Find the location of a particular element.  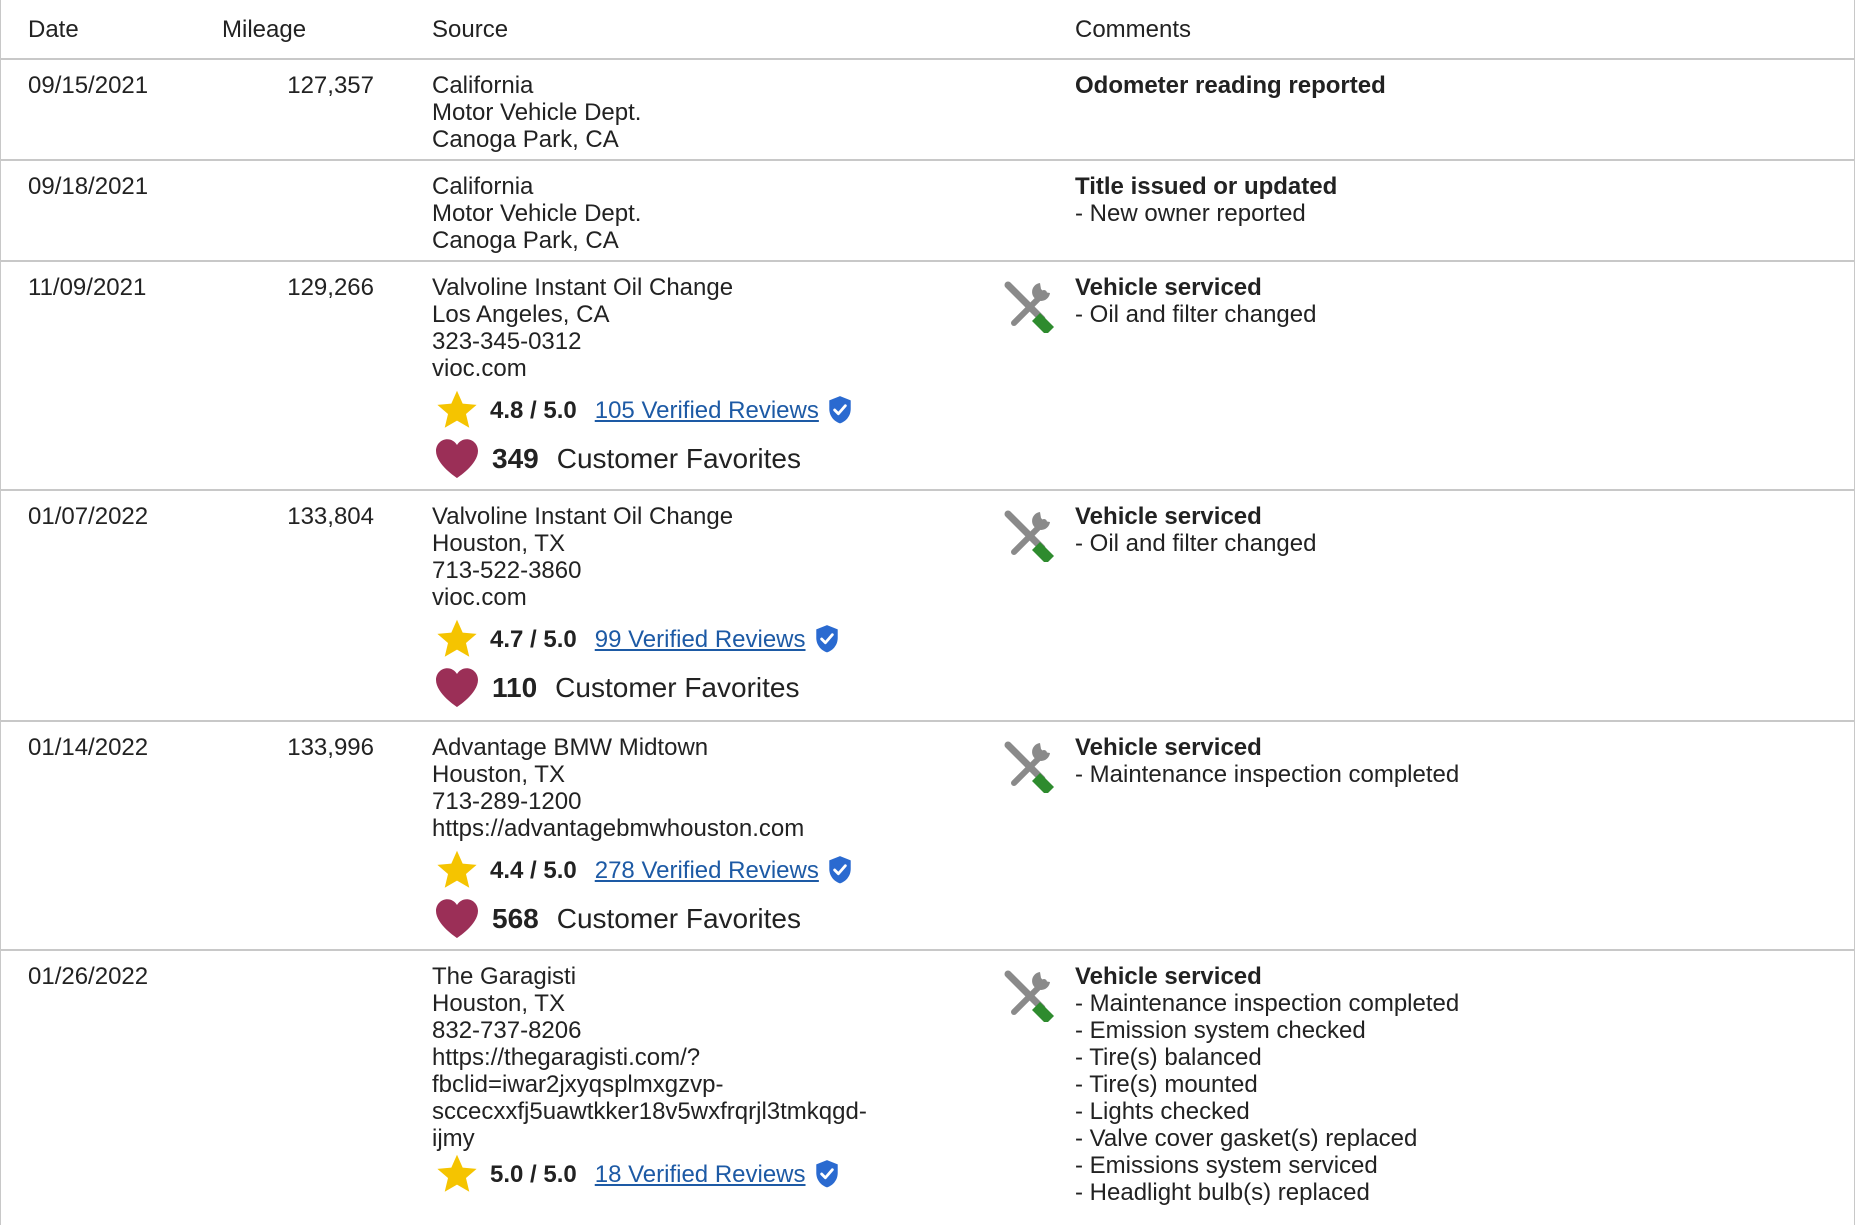

comment-item: - New owner reported is located at coordinates (1190, 213).